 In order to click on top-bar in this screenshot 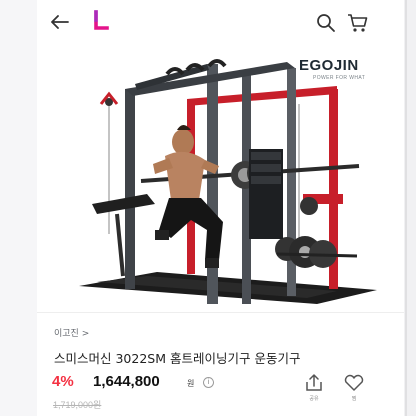, I will do `click(220, 22)`.